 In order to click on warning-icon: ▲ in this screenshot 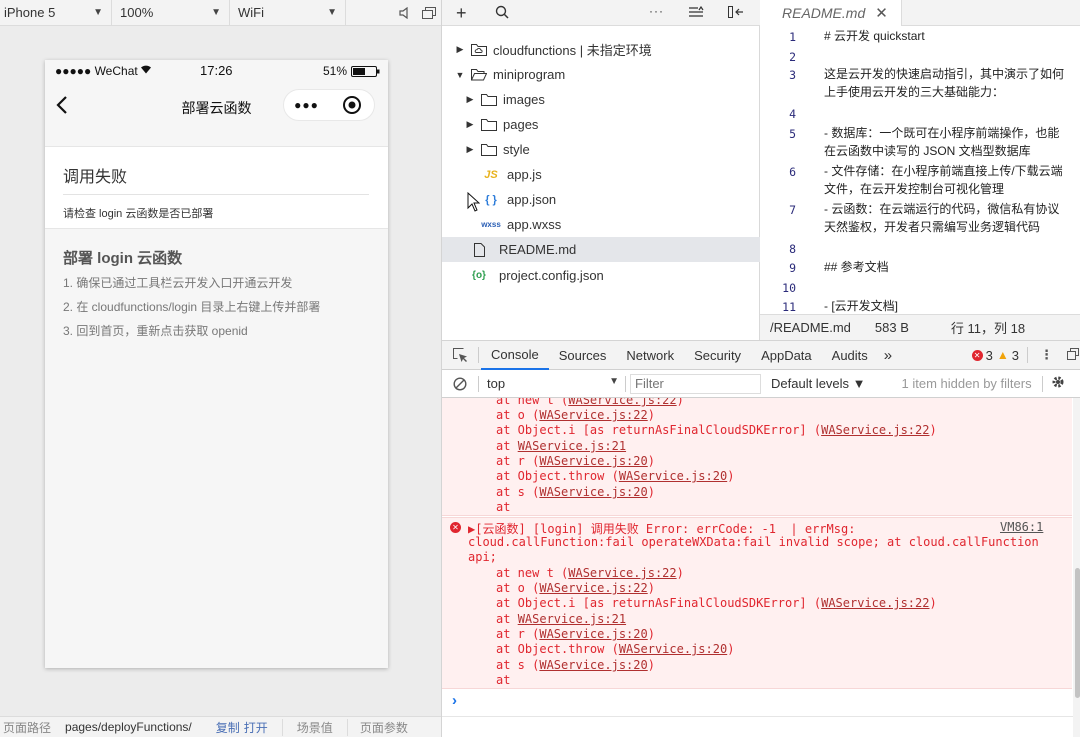, I will do `click(1002, 355)`.